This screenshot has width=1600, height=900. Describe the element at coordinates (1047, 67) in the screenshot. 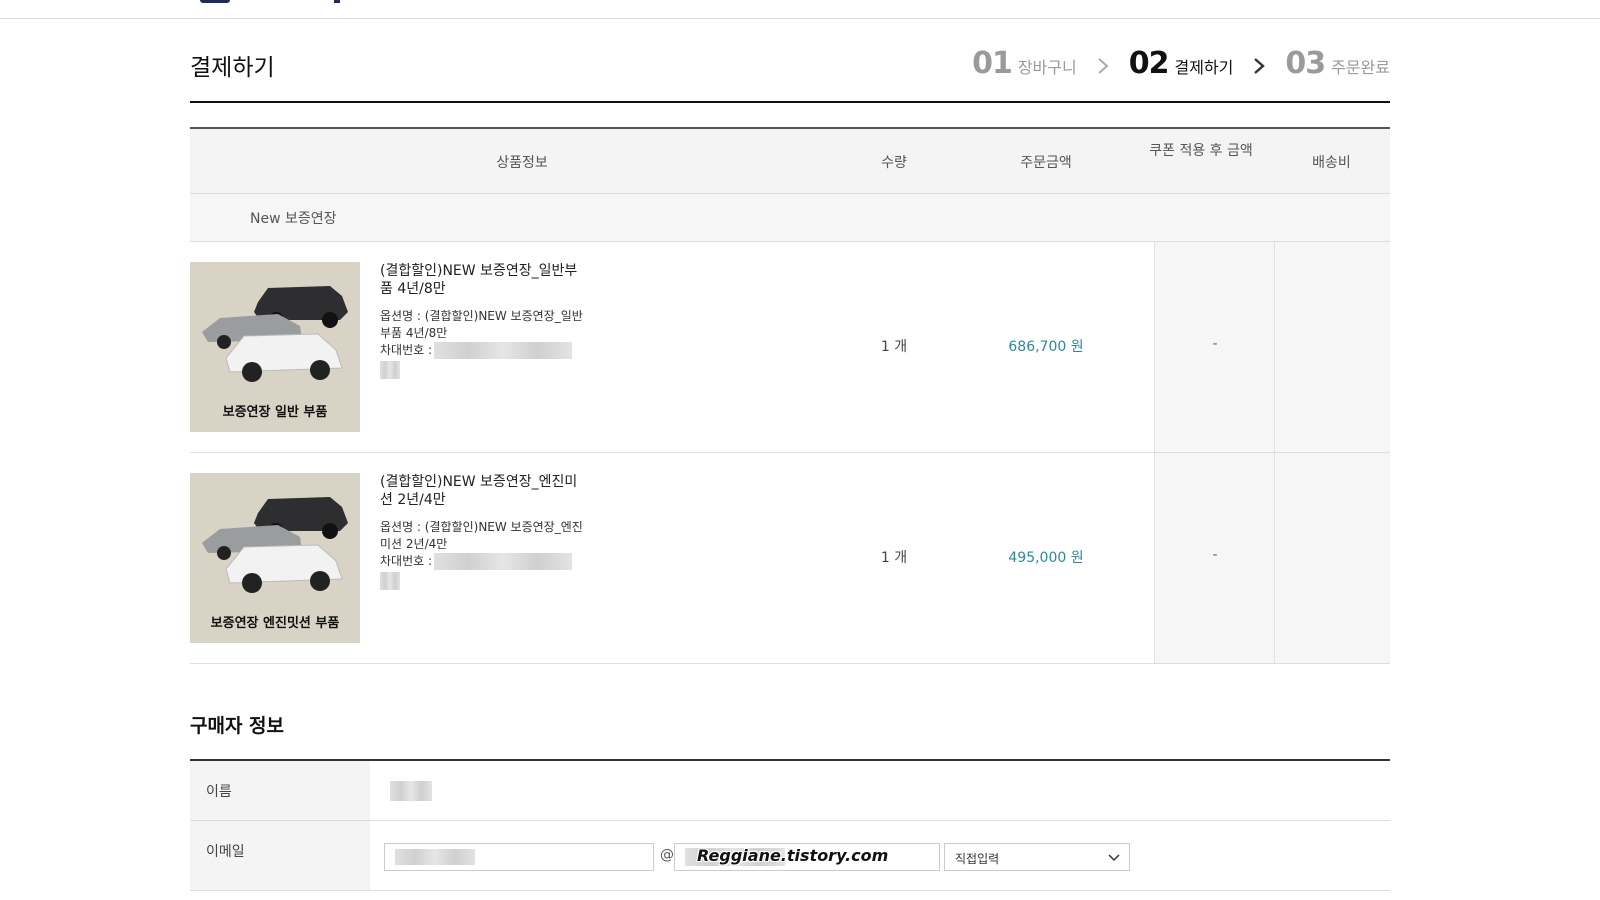

I see `step-label: 장바구니` at that location.